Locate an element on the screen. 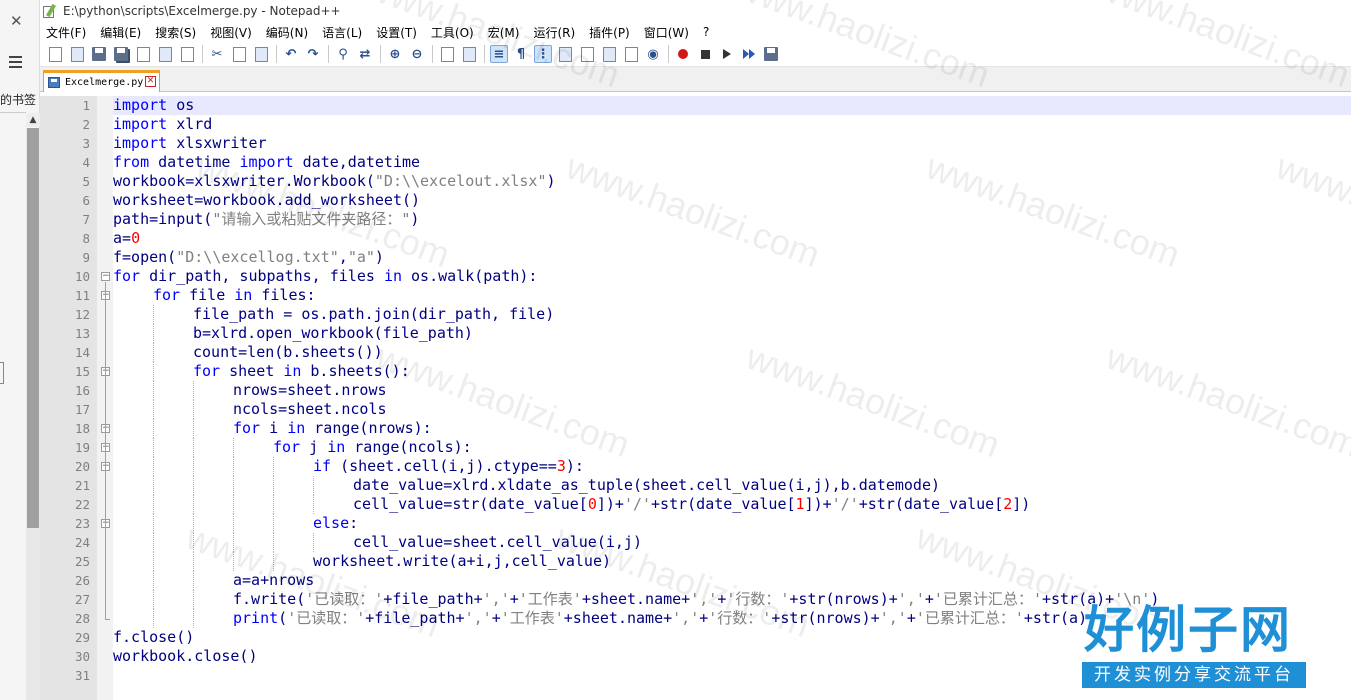  zoom-out-icon: ⊖ is located at coordinates (417, 54).